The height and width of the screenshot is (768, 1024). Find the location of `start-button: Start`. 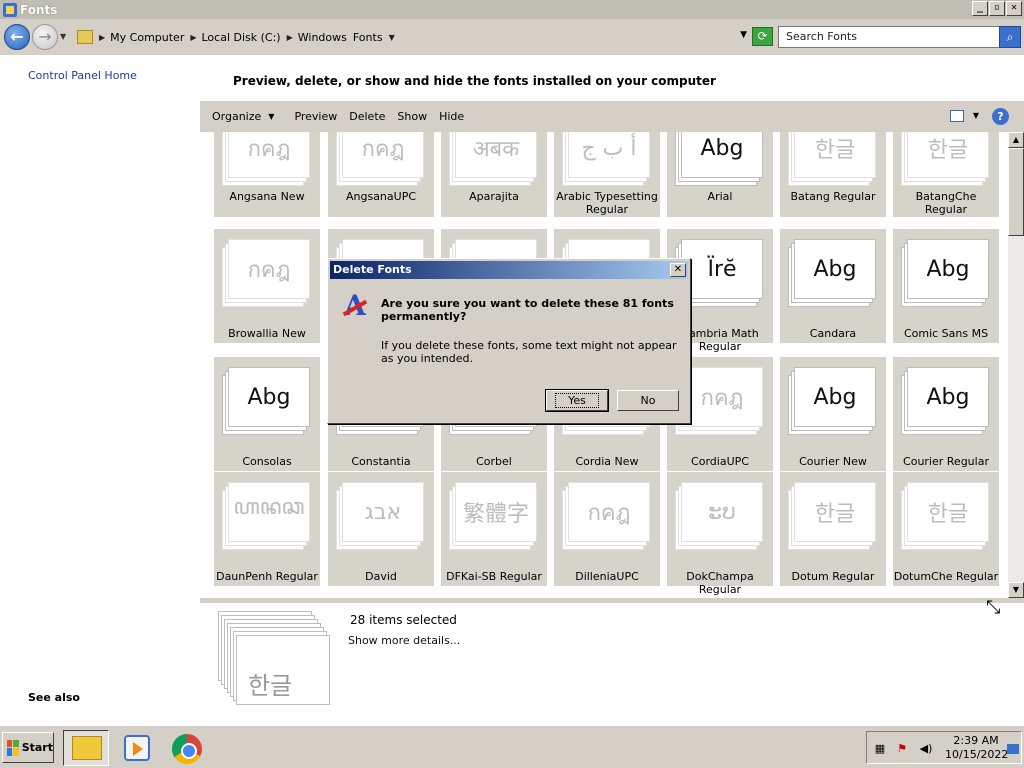

start-button: Start is located at coordinates (28, 747).